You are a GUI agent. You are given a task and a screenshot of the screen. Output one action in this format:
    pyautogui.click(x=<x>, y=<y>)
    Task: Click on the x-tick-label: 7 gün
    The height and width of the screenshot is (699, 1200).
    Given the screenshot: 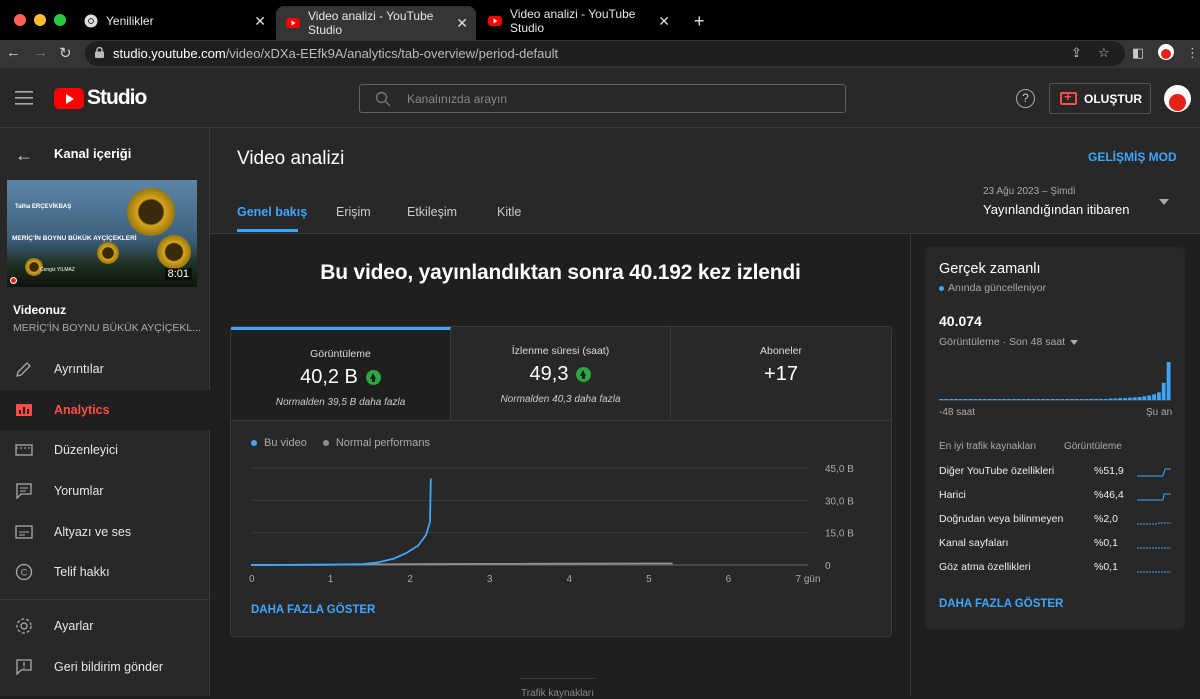 What is the action you would take?
    pyautogui.click(x=807, y=579)
    